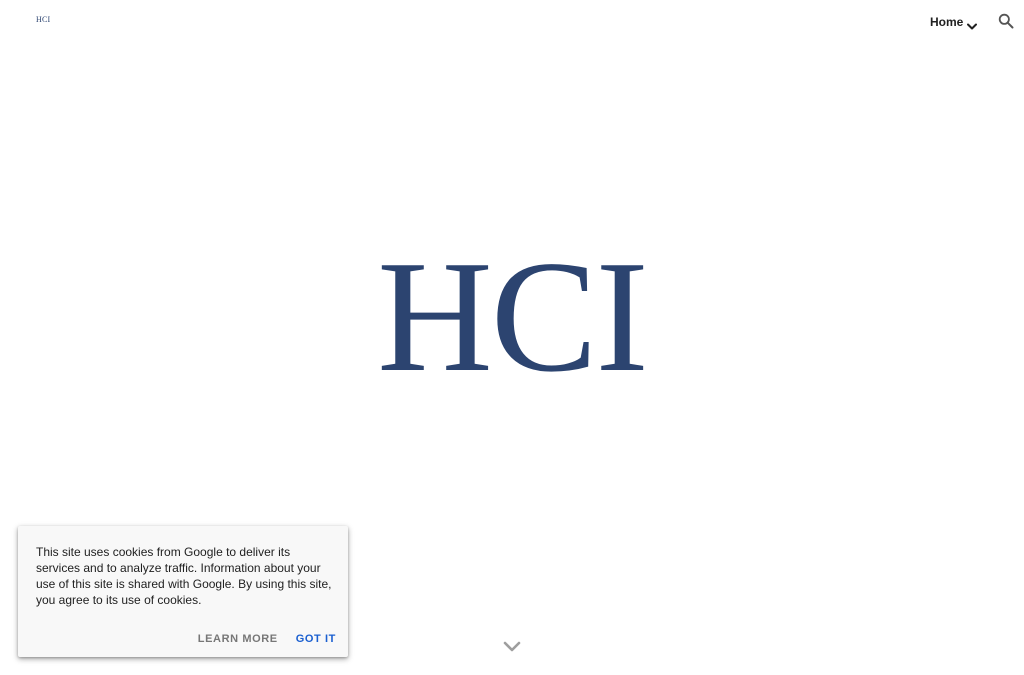 The width and height of the screenshot is (1024, 675). Describe the element at coordinates (43, 19) in the screenshot. I see `site-logo: HCI` at that location.